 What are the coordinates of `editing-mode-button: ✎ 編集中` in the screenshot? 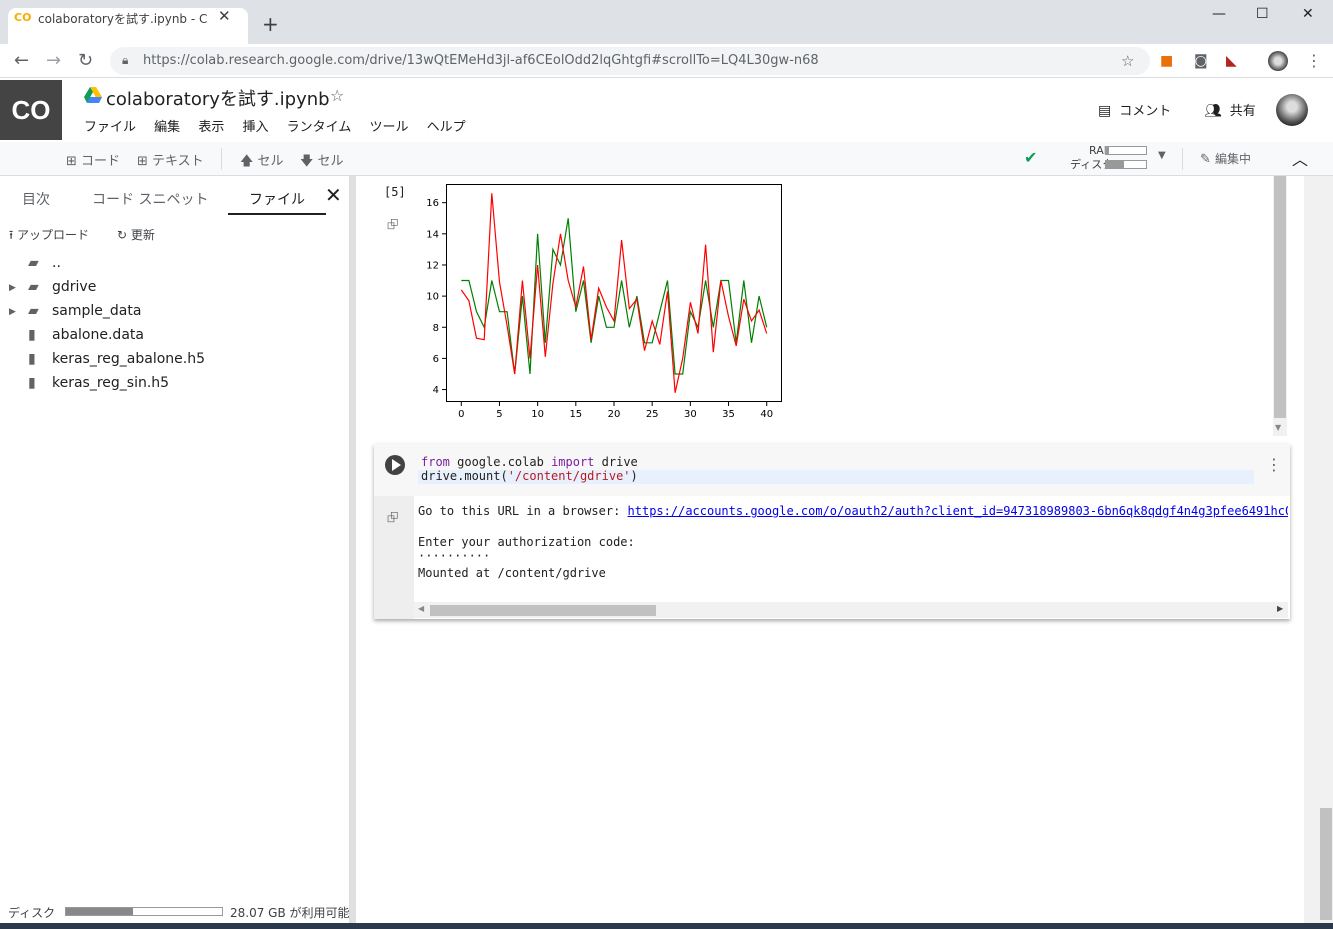 It's located at (1225, 158).